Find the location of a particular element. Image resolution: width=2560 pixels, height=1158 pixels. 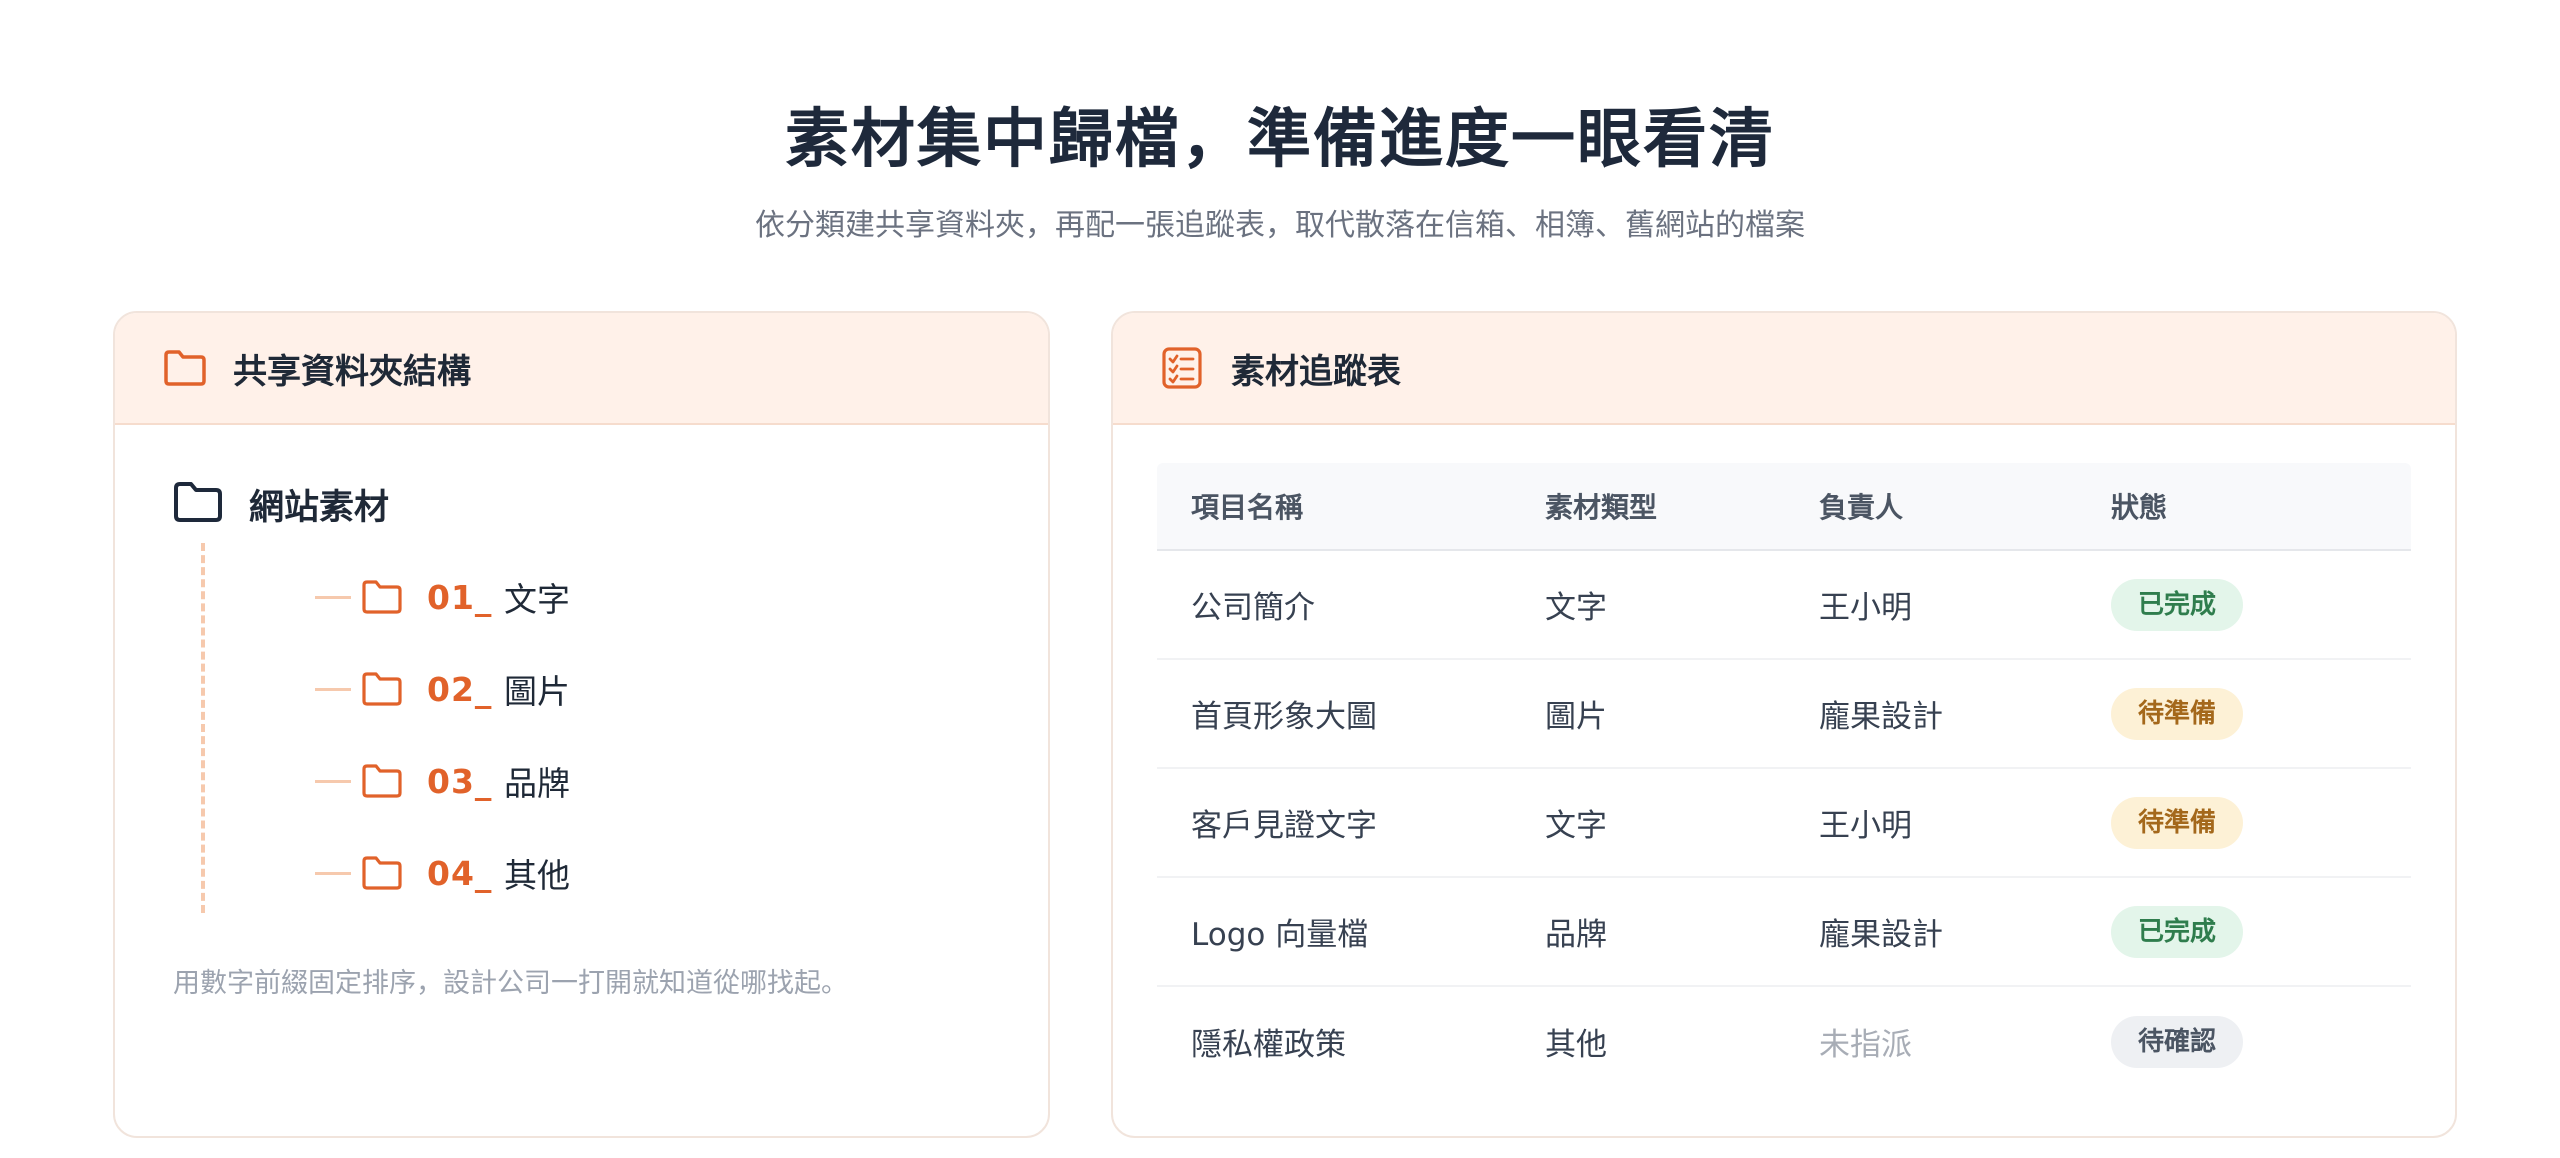

cell-owner: 未指派 is located at coordinates (1865, 1045).